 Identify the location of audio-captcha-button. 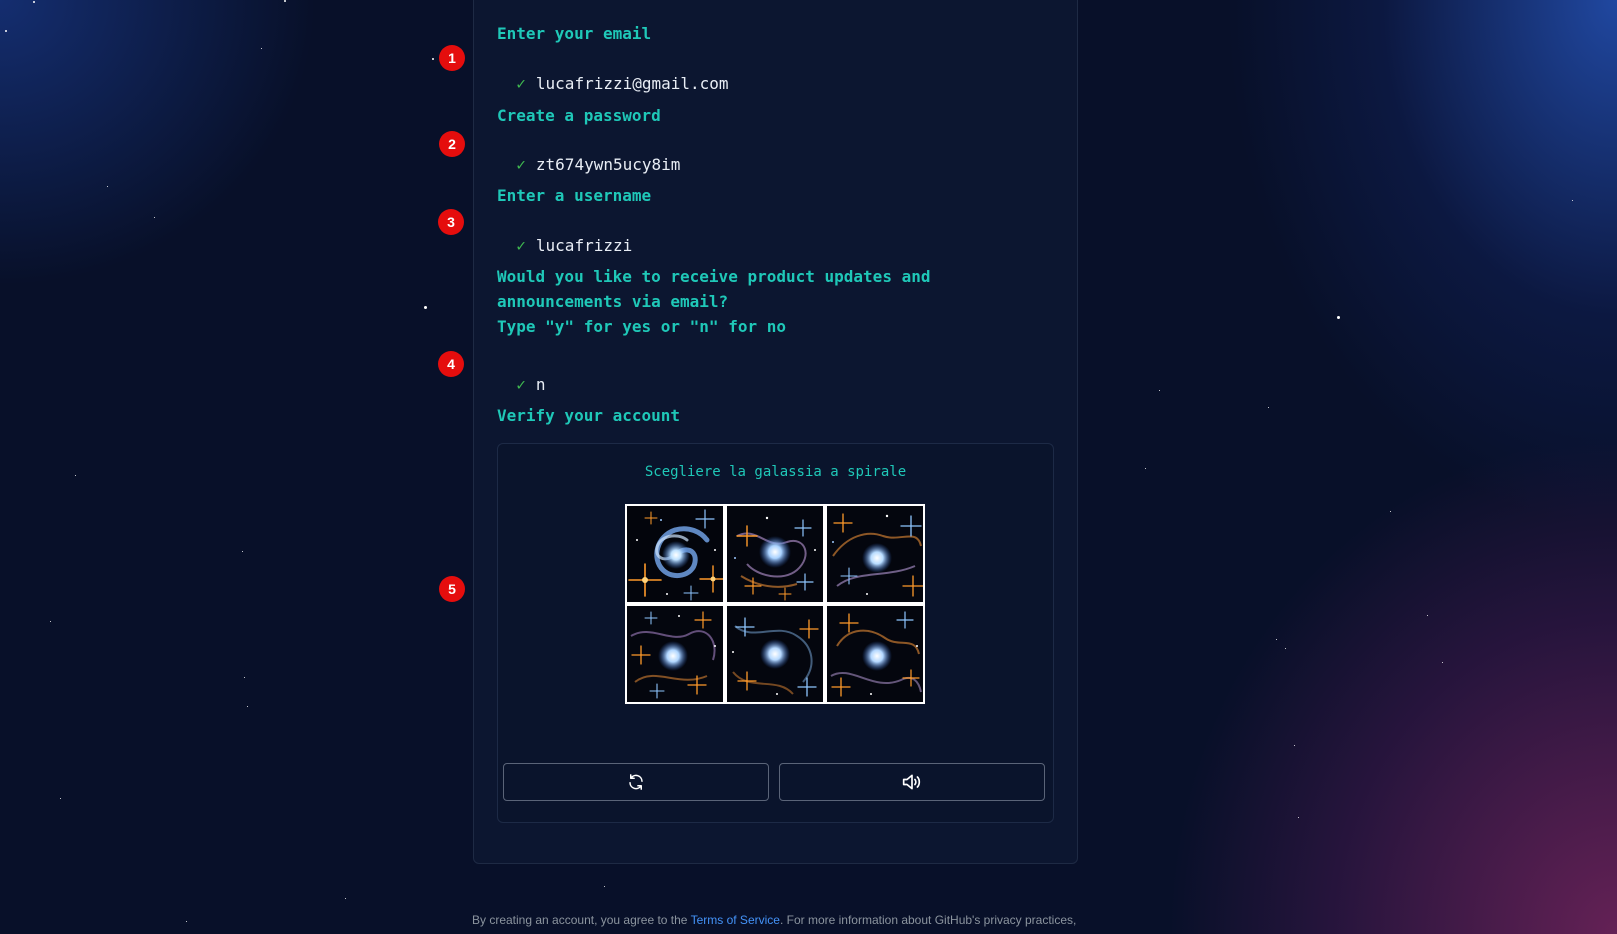
(912, 782).